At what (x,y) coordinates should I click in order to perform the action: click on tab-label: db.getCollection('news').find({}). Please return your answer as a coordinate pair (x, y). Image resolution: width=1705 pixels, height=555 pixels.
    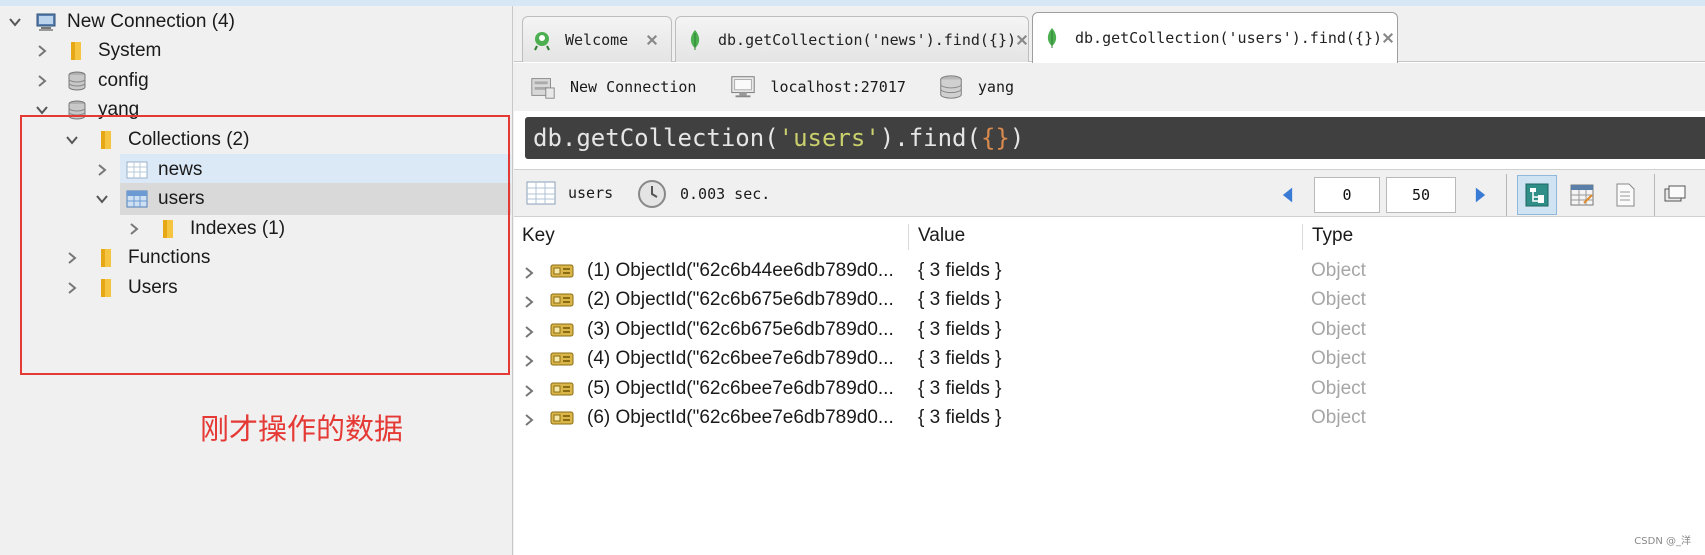
    Looking at the image, I should click on (867, 39).